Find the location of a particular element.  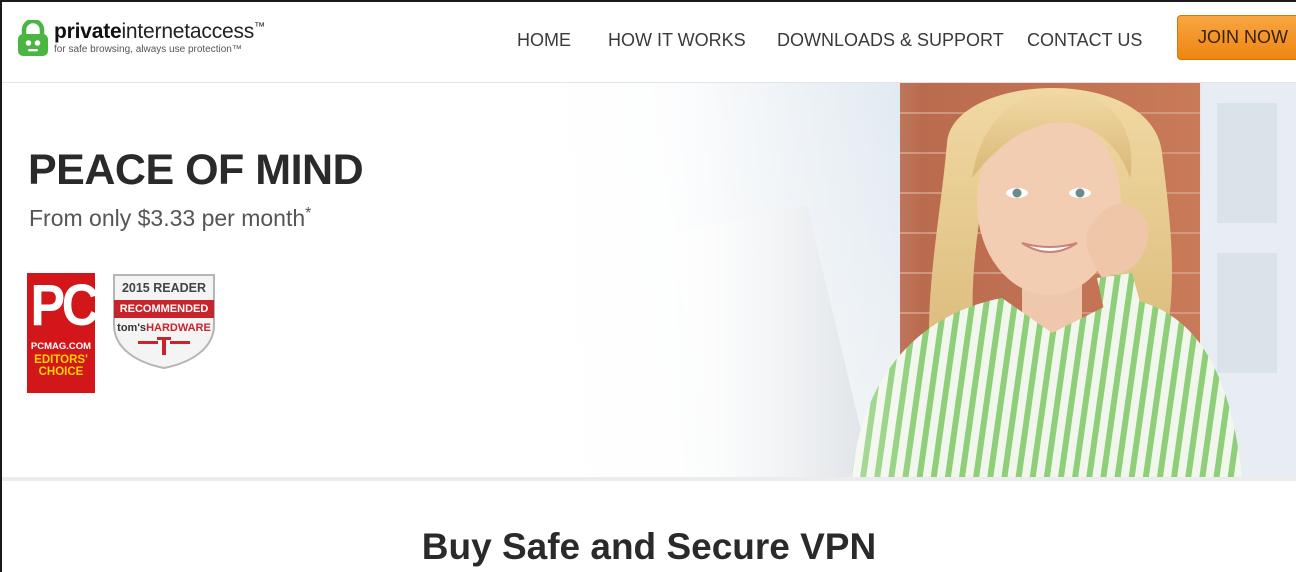

nav-contact-us-link: CONTACT US is located at coordinates (1084, 40).